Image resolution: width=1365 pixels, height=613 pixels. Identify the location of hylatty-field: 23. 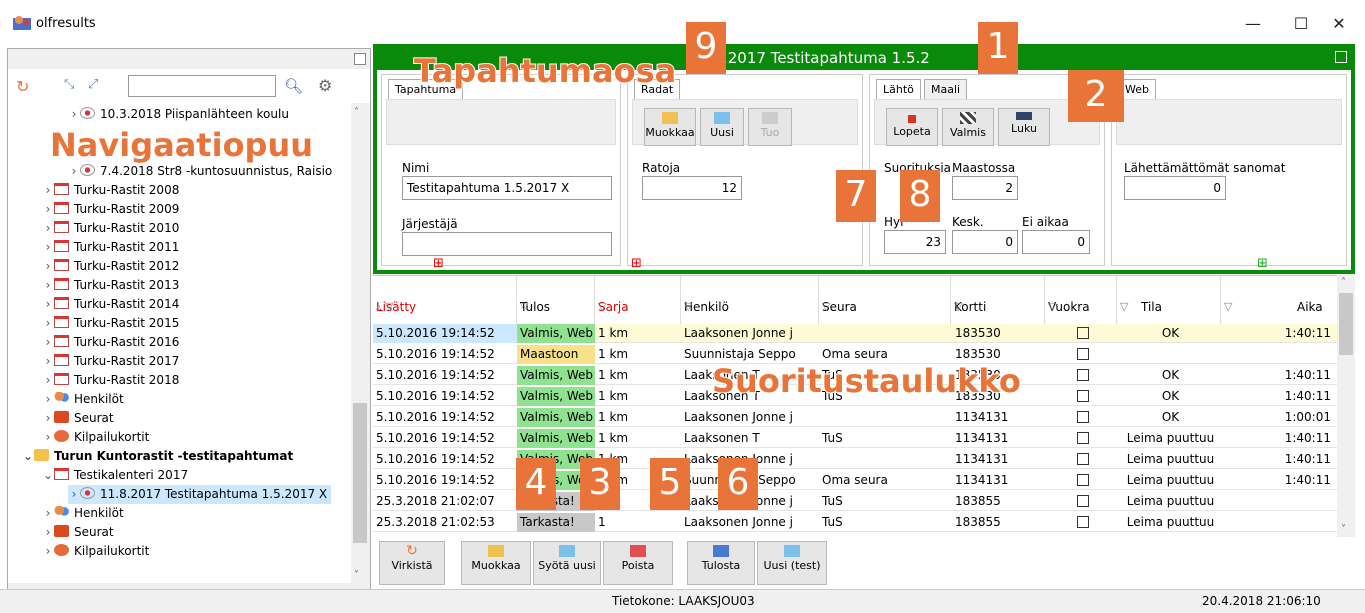
(915, 242).